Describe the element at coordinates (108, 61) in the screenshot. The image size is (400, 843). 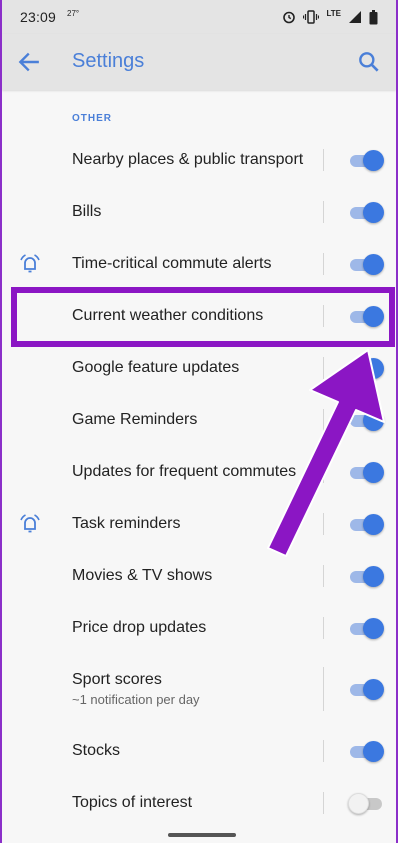
I see `page-title: Settings` at that location.